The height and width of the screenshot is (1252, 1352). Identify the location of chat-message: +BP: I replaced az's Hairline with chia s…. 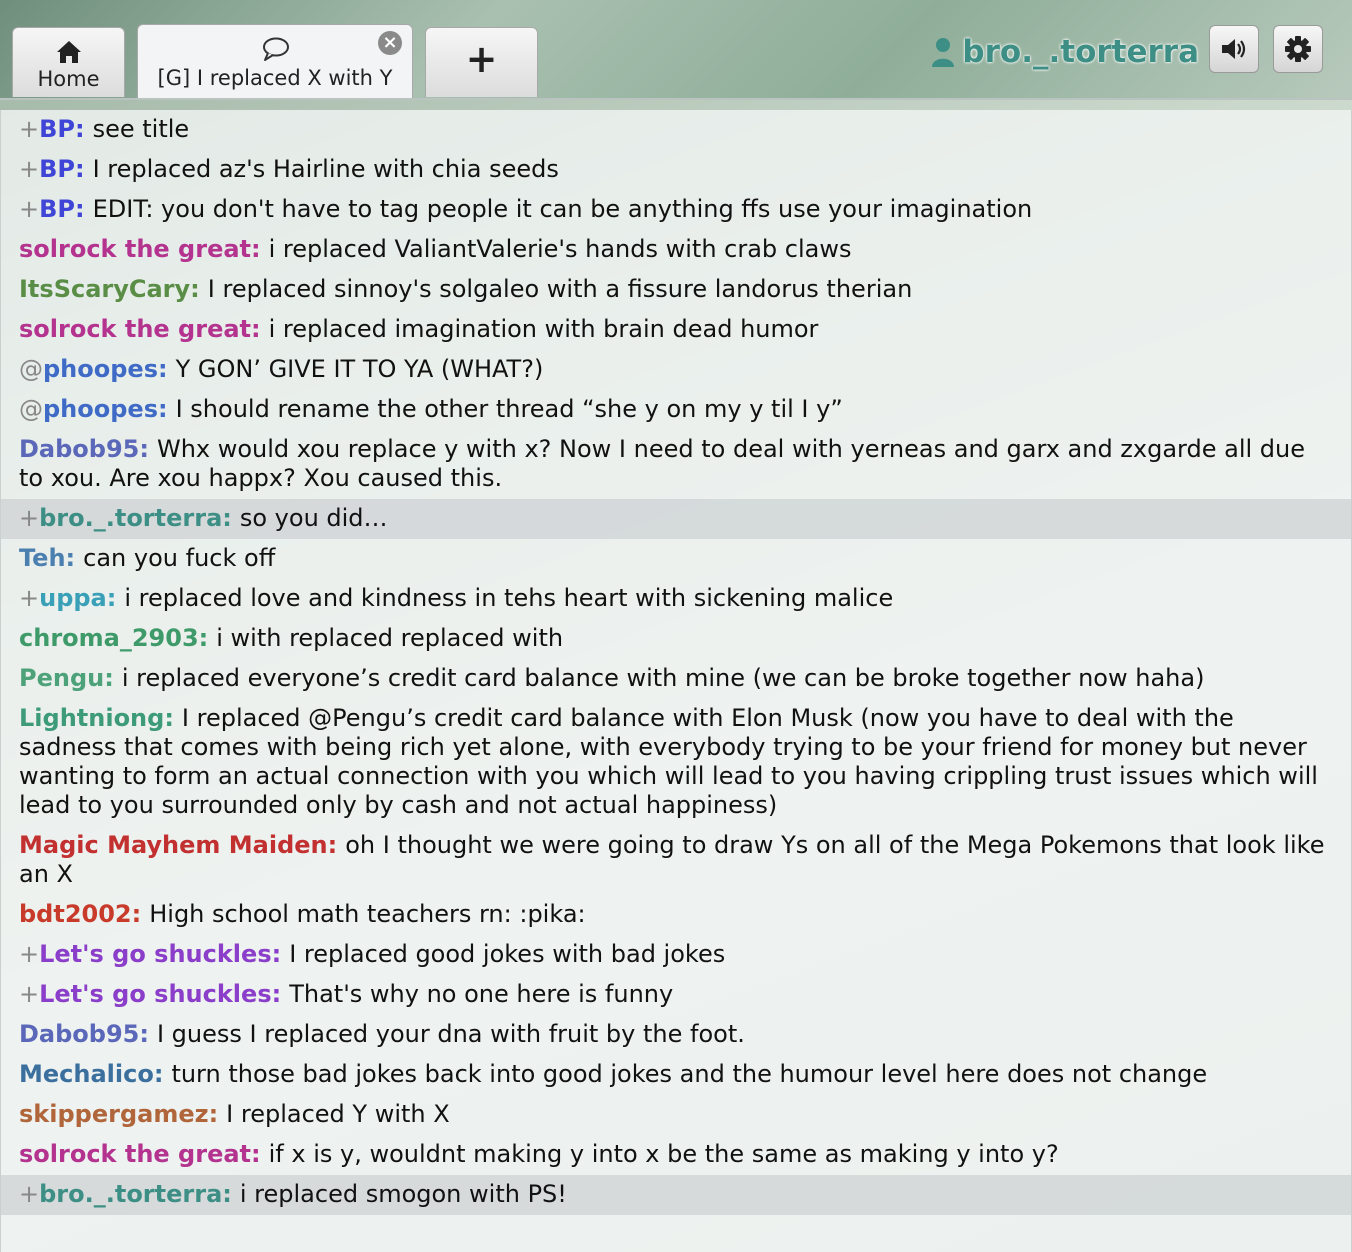
(676, 170).